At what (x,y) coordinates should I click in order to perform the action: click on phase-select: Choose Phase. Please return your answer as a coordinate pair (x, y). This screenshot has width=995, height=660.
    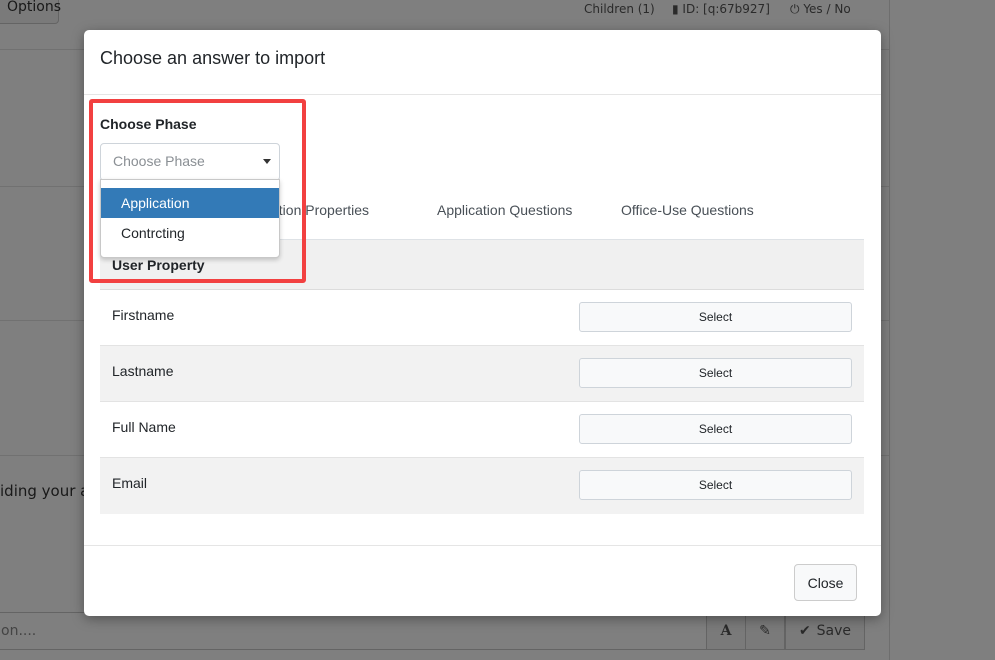
    Looking at the image, I should click on (190, 162).